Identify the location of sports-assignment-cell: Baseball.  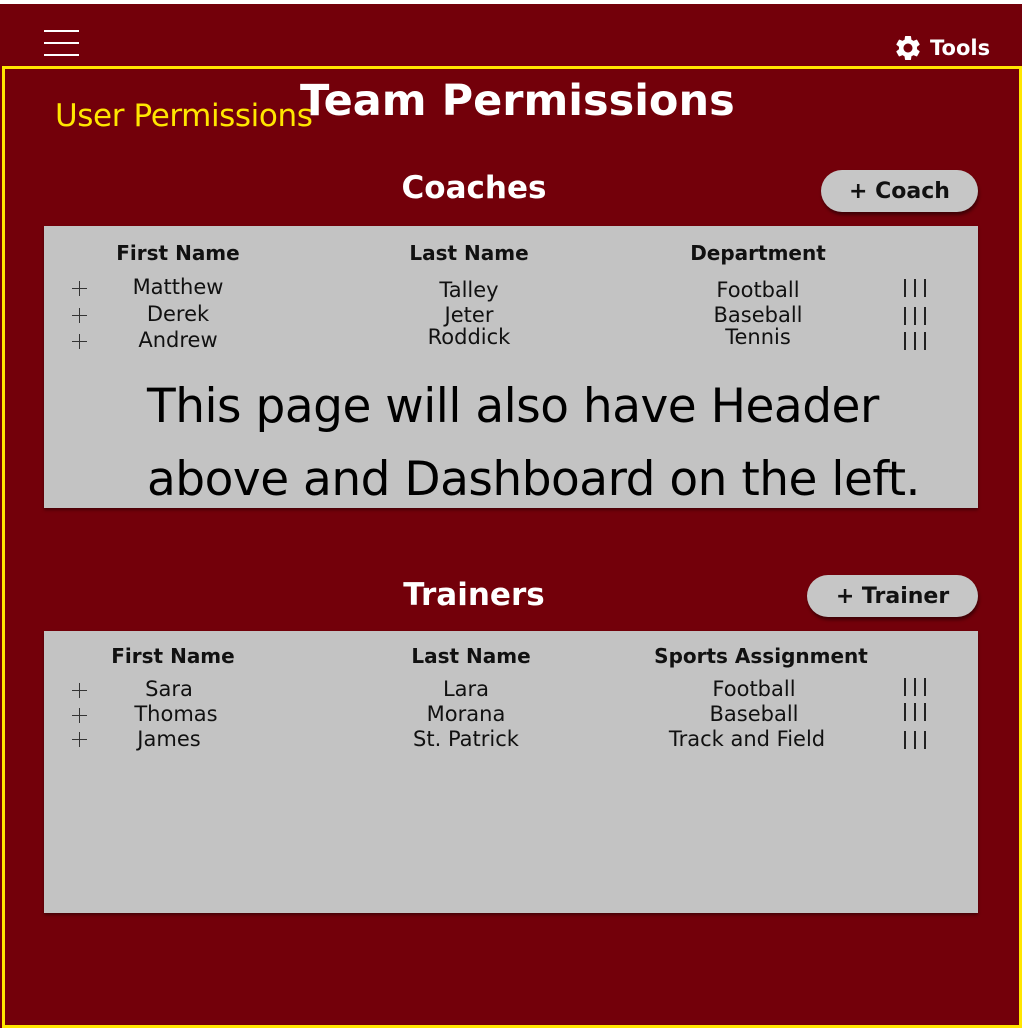
(754, 714).